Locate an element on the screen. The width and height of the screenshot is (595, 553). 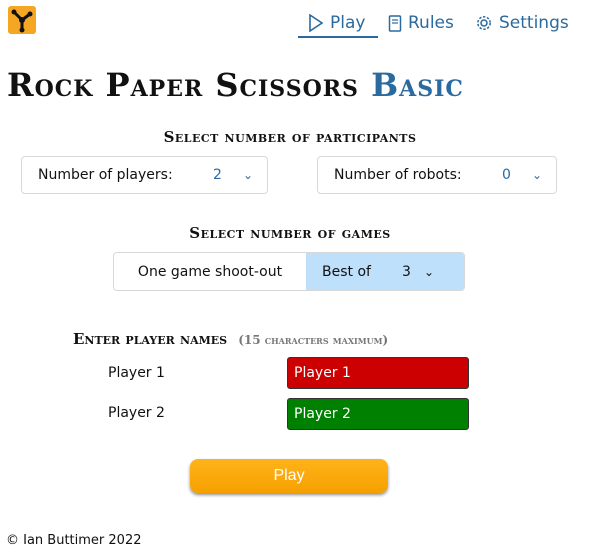
robots-select-label: Number of robots: is located at coordinates (398, 175).